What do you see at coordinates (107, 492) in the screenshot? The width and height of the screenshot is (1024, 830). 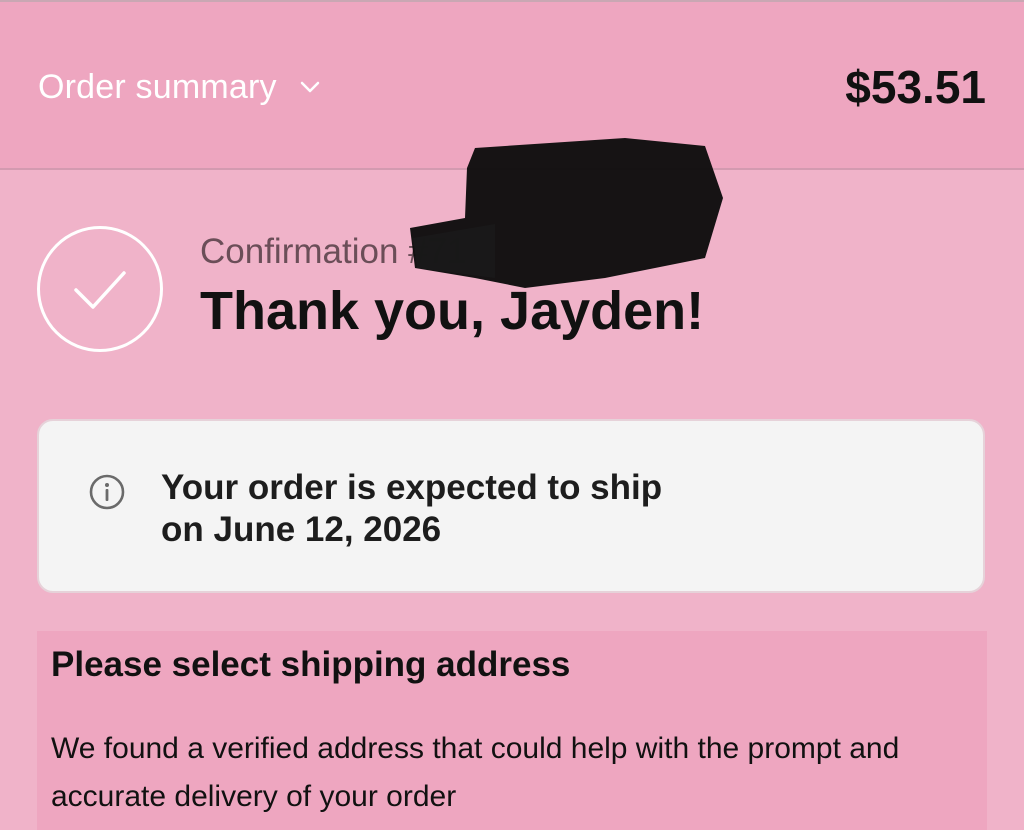 I see `info-icon` at bounding box center [107, 492].